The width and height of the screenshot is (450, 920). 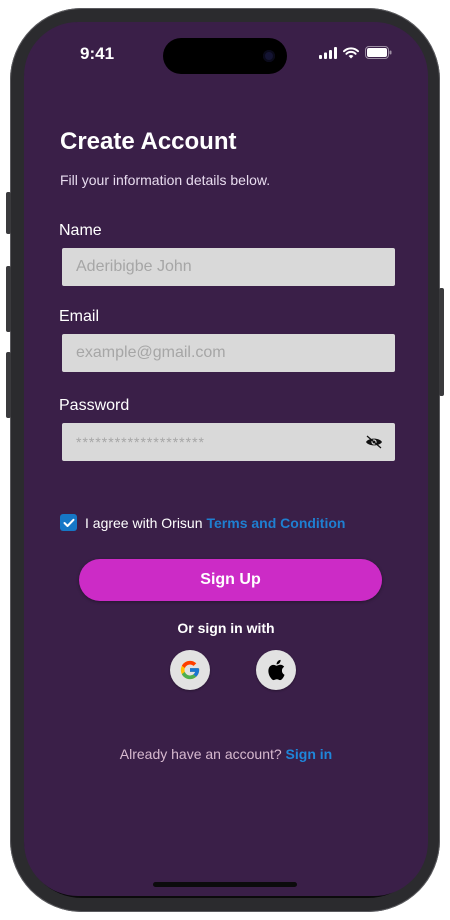 I want to click on terms-link: Terms and Condition, so click(x=276, y=523).